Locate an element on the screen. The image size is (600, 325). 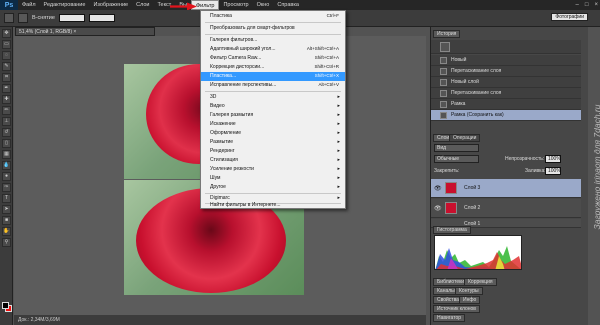
menu-item-lens-correction: Коррекция дисторсии... Shift+Ctrl+R is located at coordinates (273, 67).